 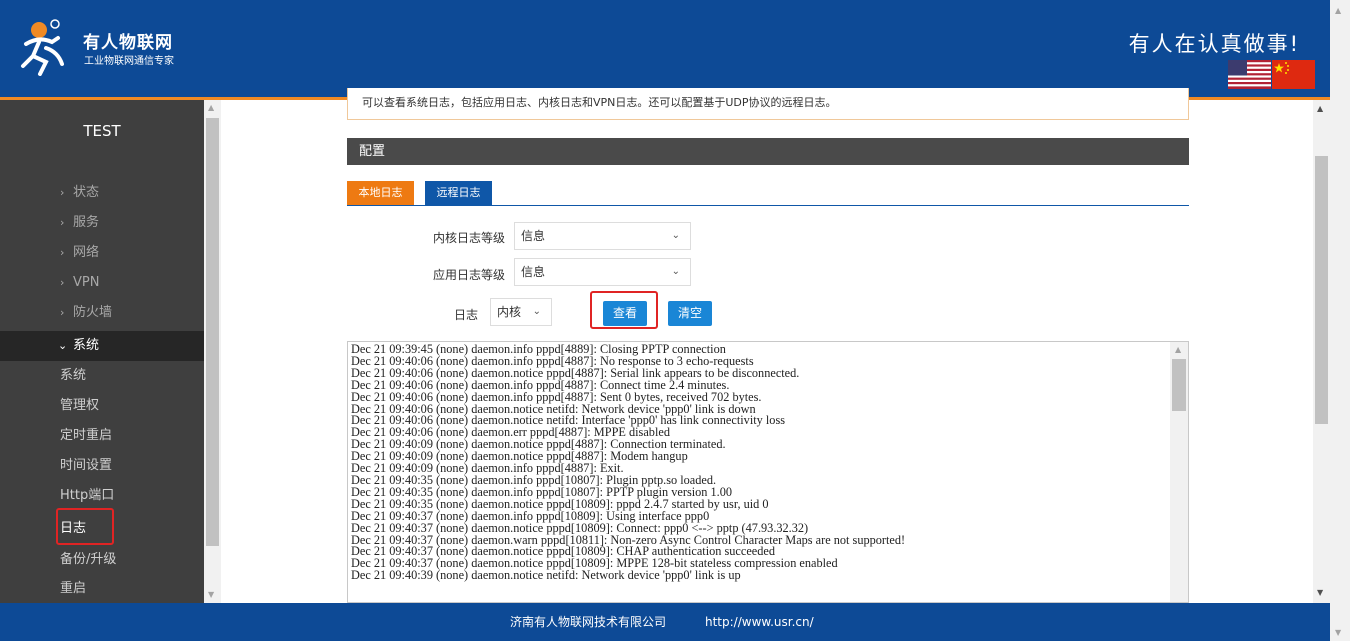 I want to click on main-scroll-thumb, so click(x=1321, y=290).